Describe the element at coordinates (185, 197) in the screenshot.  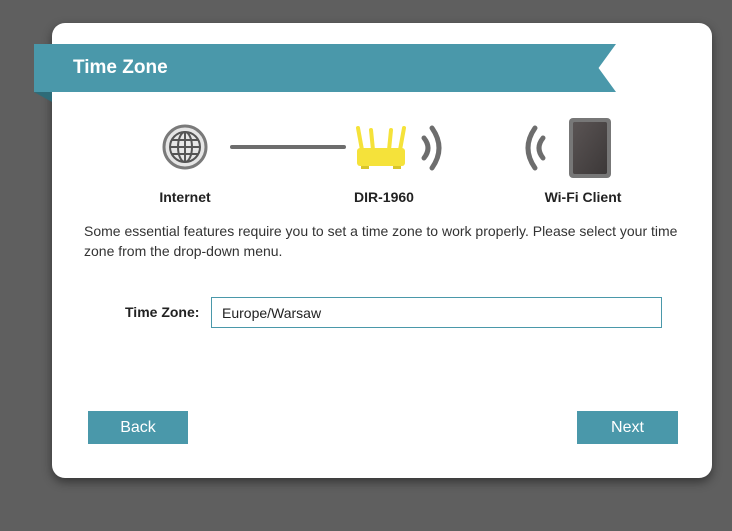
I see `internet-label: Internet` at that location.